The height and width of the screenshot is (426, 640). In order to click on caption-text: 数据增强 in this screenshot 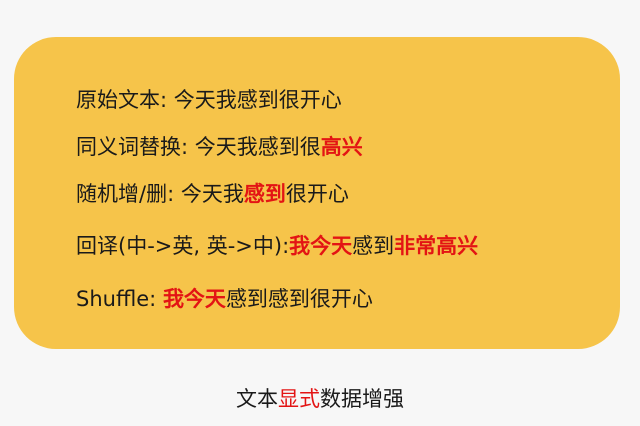, I will do `click(362, 399)`.